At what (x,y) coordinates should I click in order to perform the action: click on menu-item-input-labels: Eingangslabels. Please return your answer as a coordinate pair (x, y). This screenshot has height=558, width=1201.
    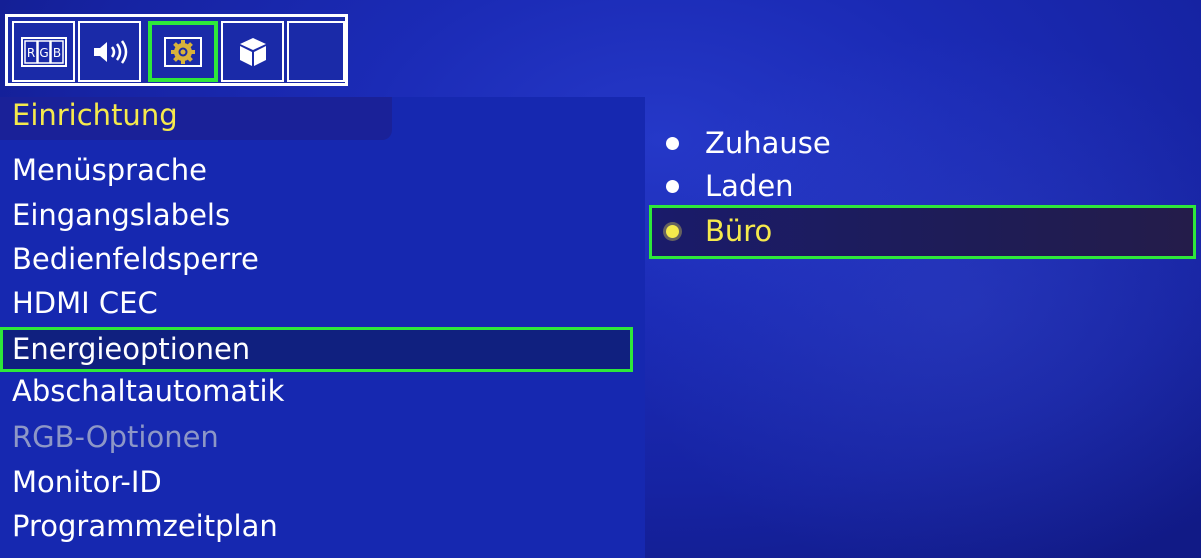
    Looking at the image, I should click on (121, 215).